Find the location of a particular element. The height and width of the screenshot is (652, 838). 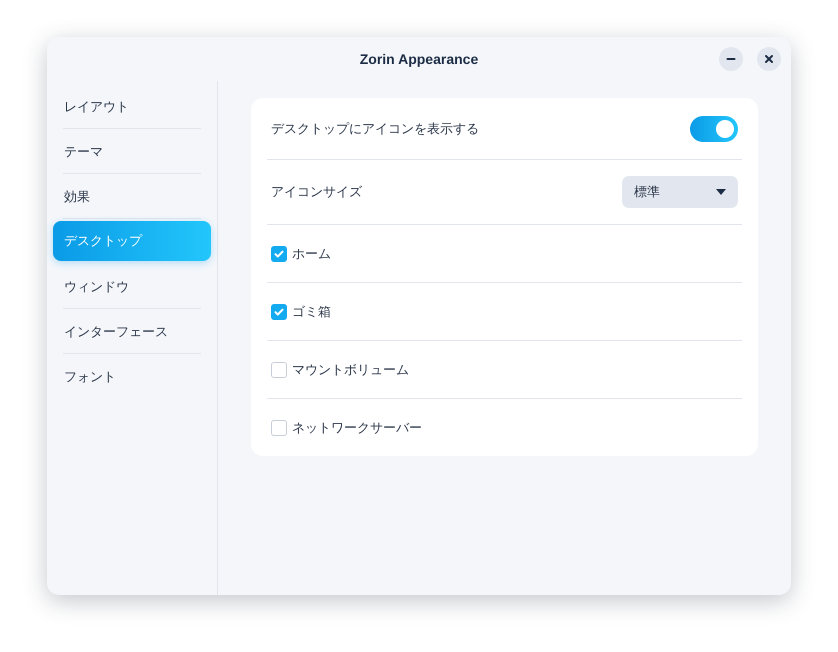

checkbox-label: ゴミ箱 is located at coordinates (311, 312).